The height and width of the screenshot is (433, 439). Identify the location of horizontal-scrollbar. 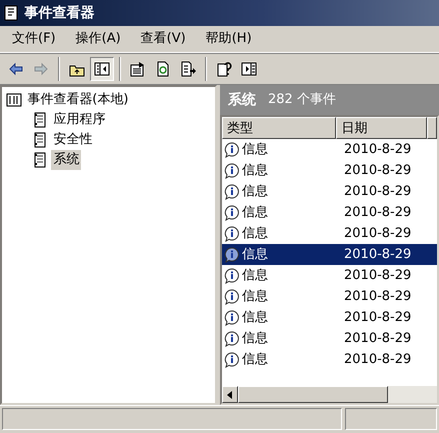
(329, 394).